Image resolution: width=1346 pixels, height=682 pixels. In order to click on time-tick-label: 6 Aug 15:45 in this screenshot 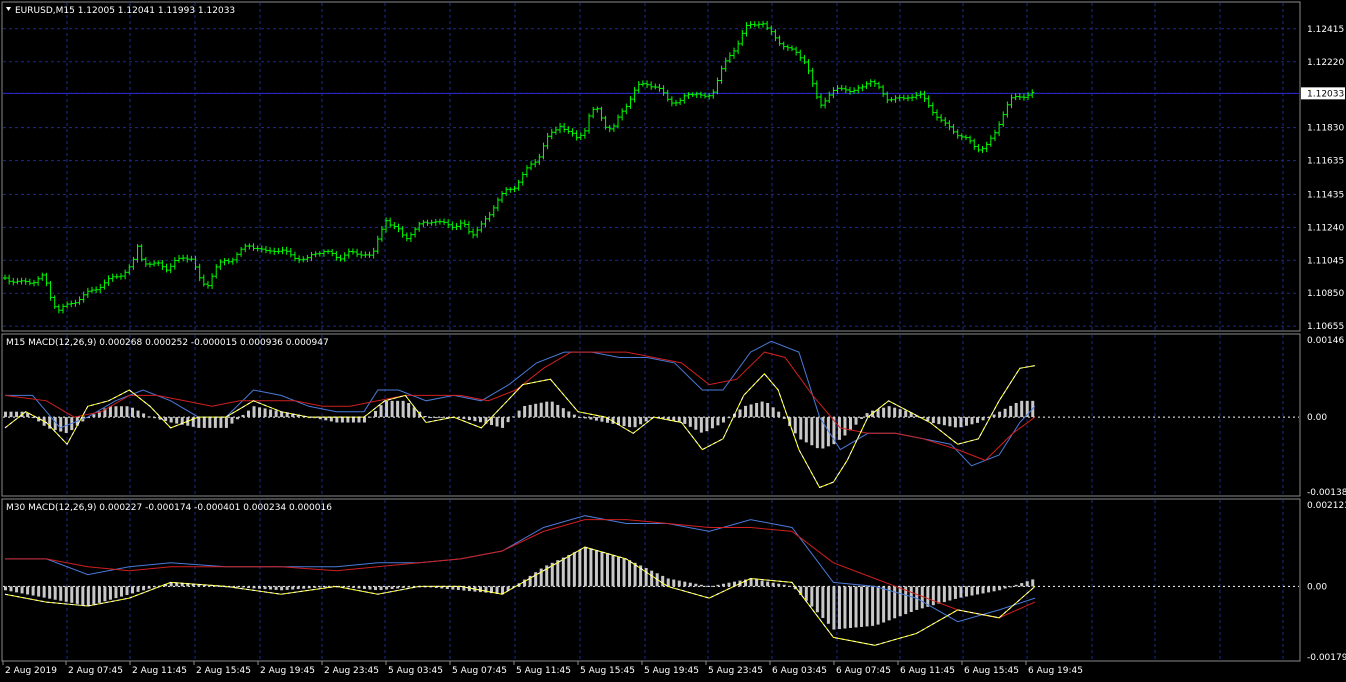, I will do `click(991, 671)`.